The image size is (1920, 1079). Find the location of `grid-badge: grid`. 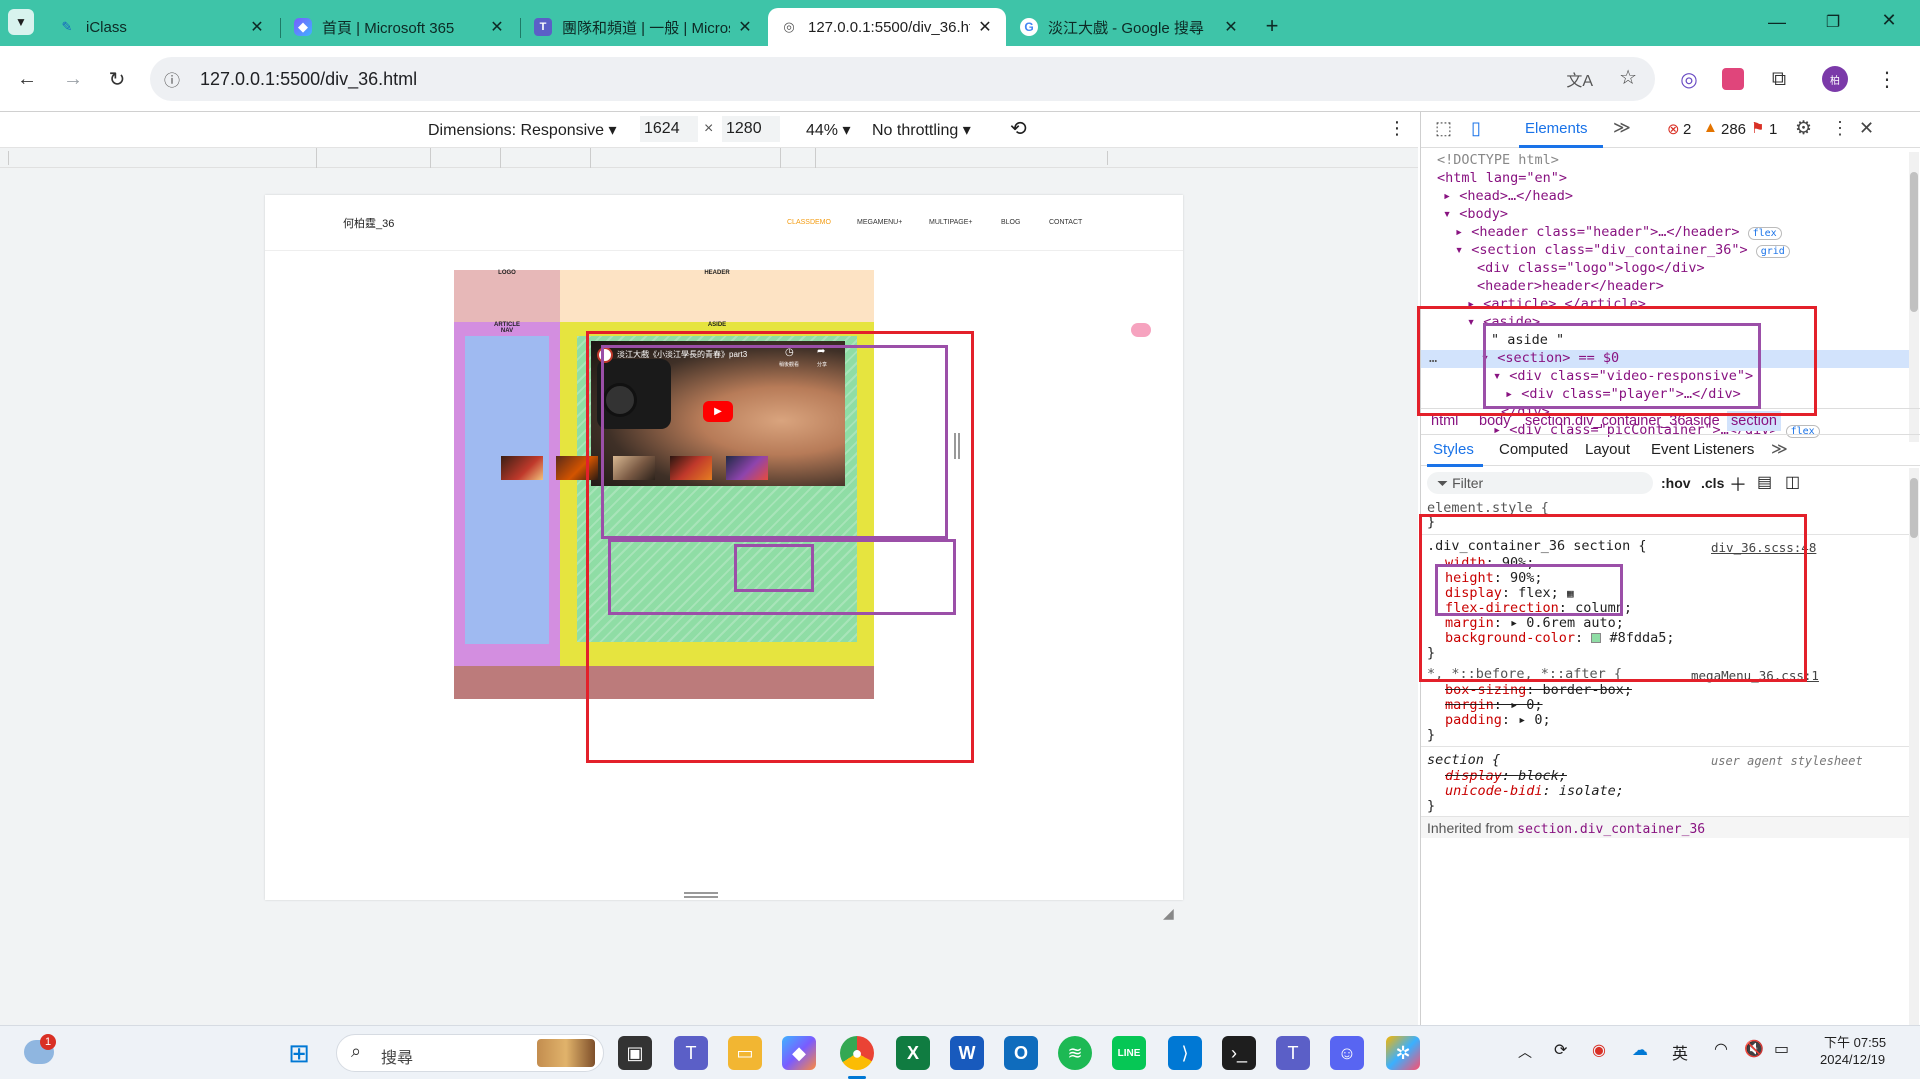

grid-badge: grid is located at coordinates (1772, 251).